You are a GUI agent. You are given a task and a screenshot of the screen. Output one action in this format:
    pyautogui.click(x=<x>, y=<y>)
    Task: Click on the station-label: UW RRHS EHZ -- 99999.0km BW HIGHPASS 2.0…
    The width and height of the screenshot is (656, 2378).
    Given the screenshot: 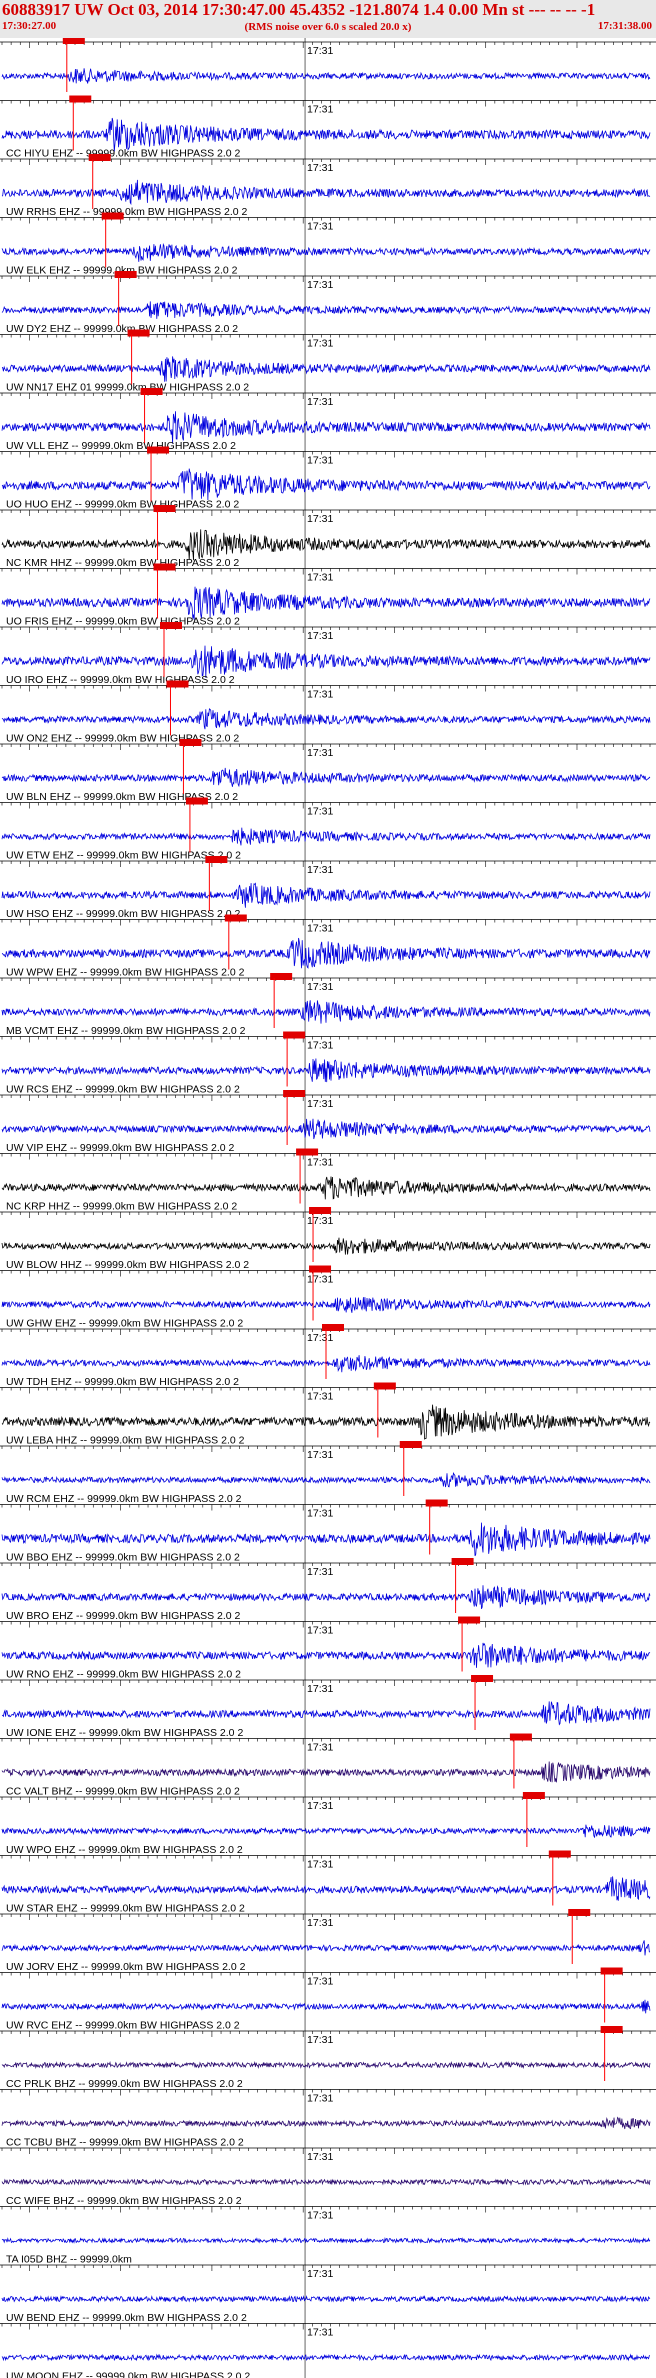 What is the action you would take?
    pyautogui.click(x=127, y=212)
    